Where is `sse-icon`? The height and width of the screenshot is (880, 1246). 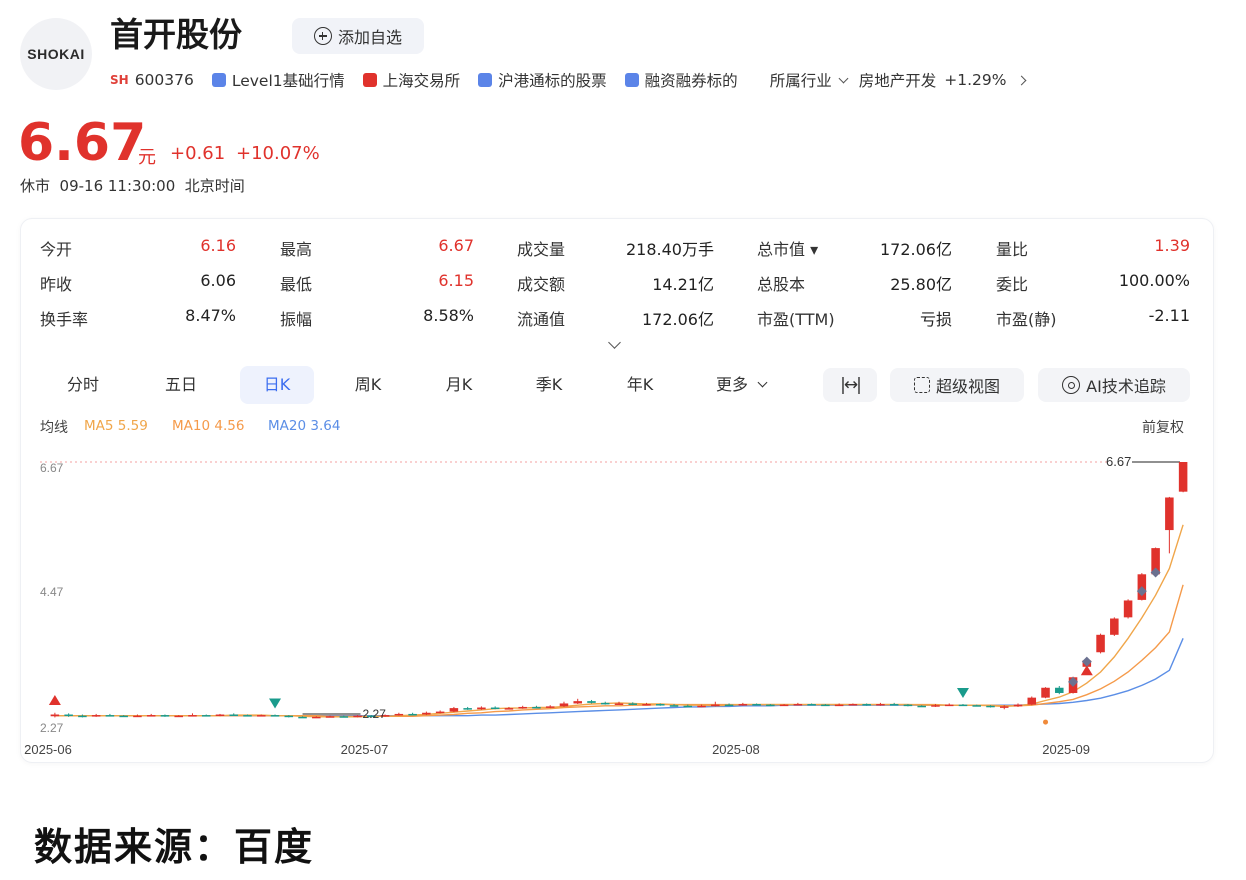 sse-icon is located at coordinates (369, 80).